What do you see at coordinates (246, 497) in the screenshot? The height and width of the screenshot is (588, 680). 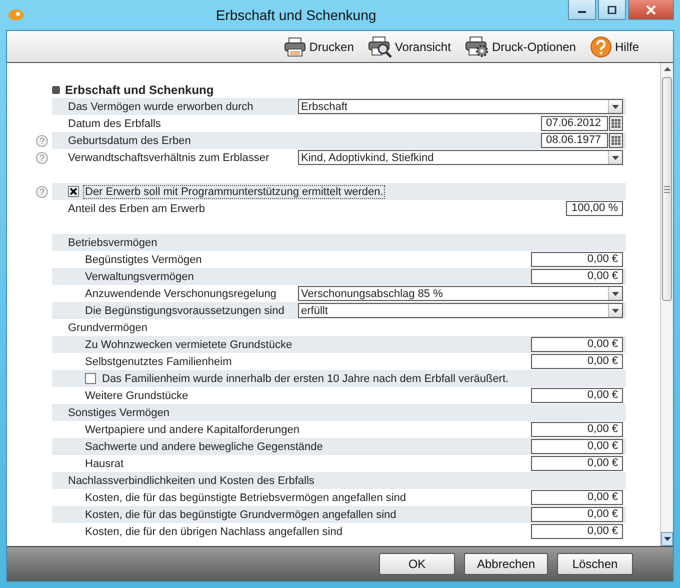 I see `field-label: Kosten, die für das begünstigte Betriebsvermögen angefallen sind` at bounding box center [246, 497].